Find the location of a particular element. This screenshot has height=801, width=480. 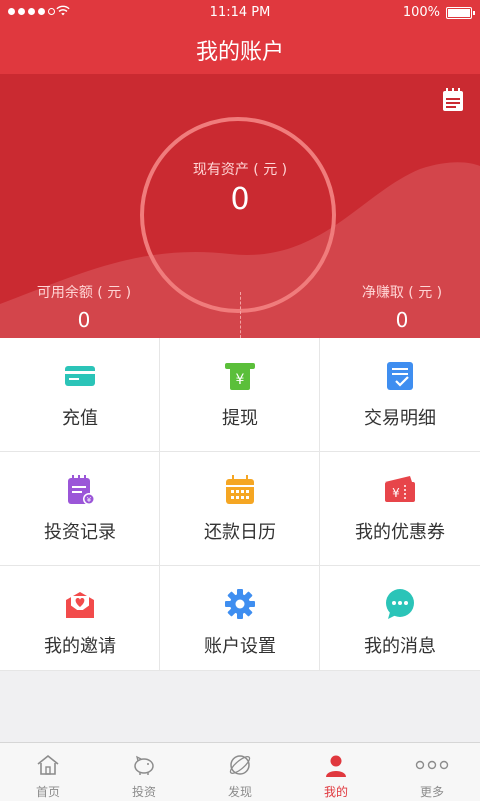

menu-my-messages: 我的消息 is located at coordinates (400, 618).